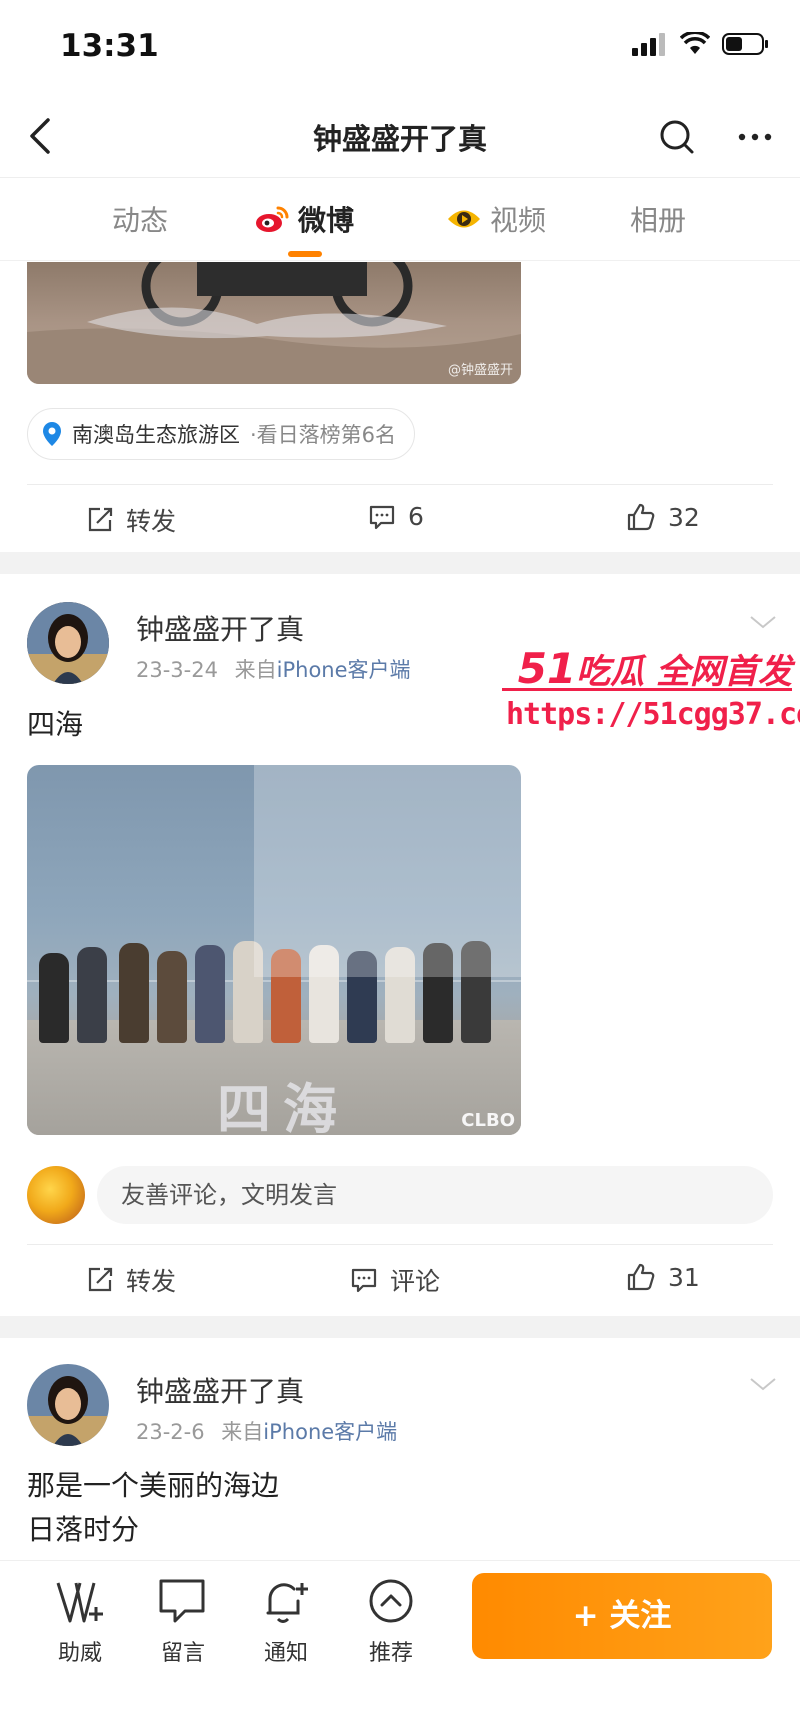 This screenshot has width=800, height=1732. I want to click on signal-icon, so click(648, 44).